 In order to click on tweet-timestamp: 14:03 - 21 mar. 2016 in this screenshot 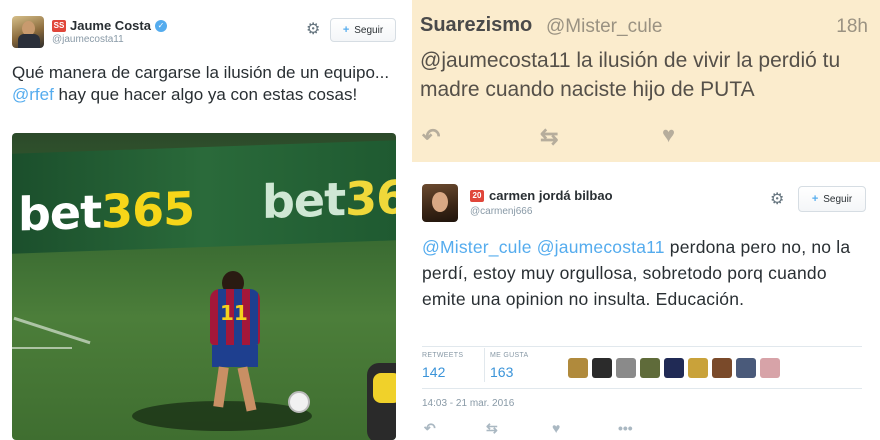, I will do `click(468, 403)`.